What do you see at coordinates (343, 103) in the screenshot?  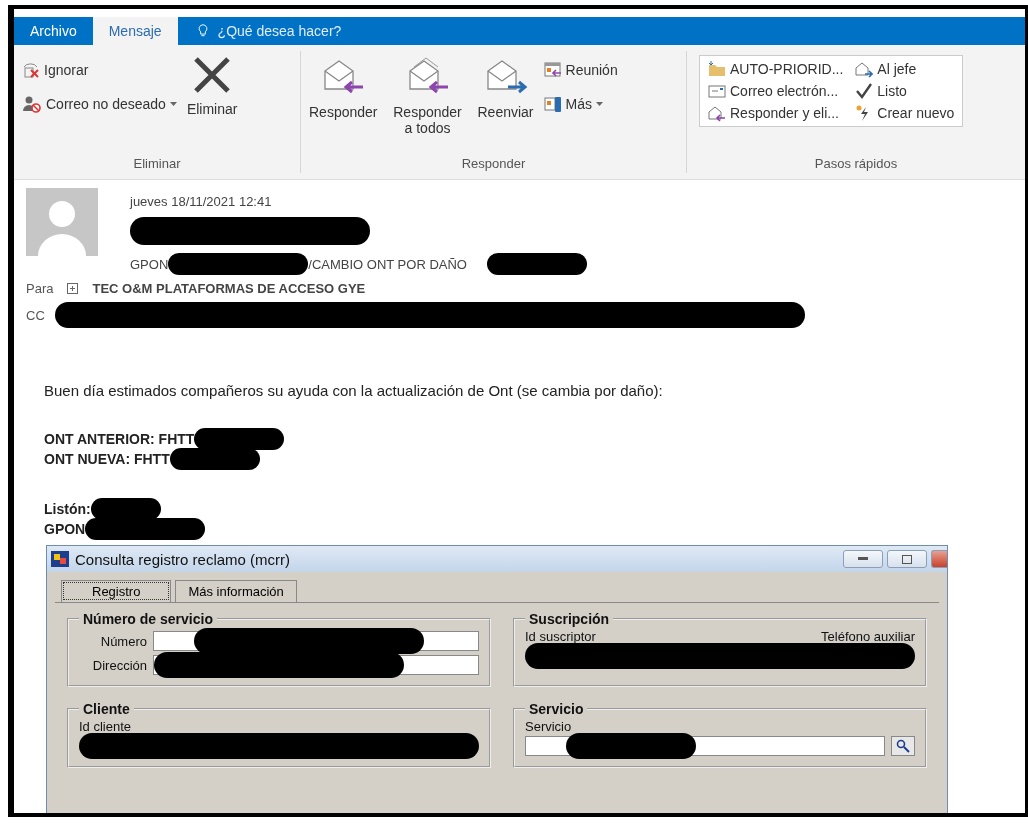 I see `reply-button: Responder` at bounding box center [343, 103].